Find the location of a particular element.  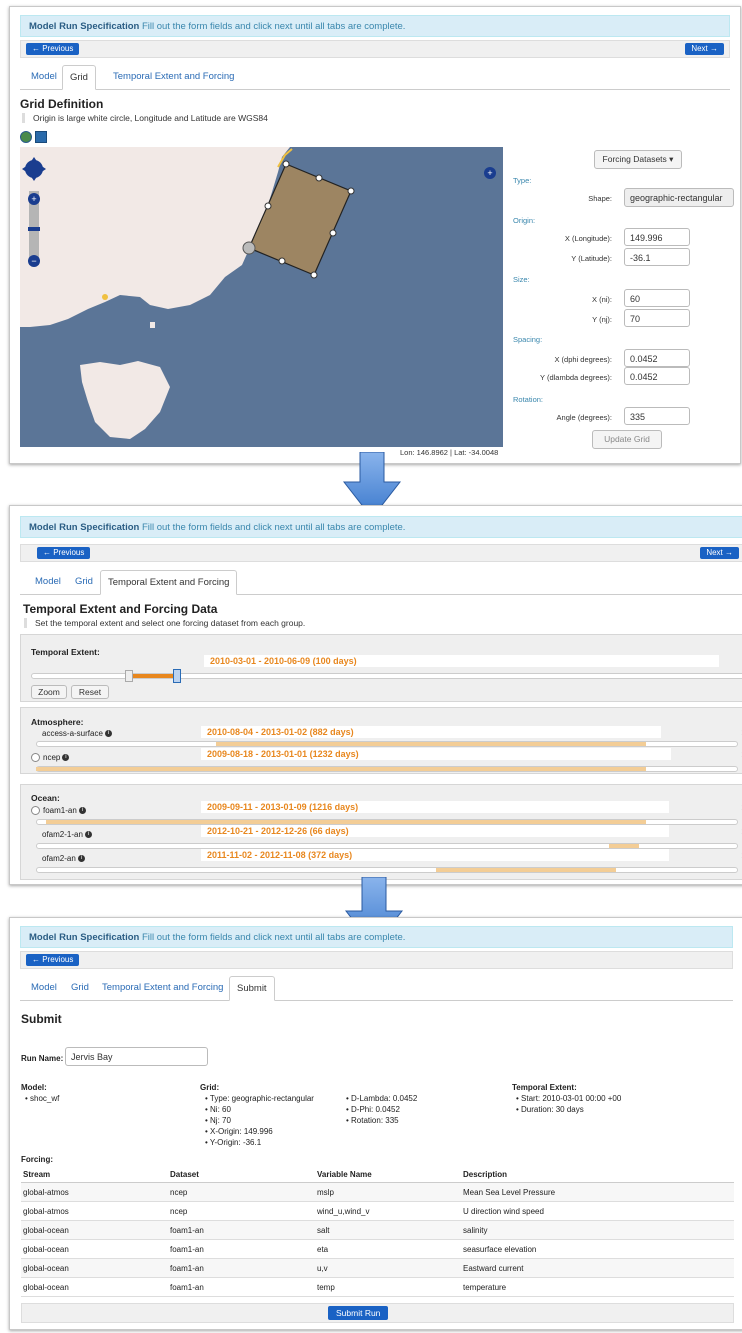

ni-field: 60 is located at coordinates (657, 298).